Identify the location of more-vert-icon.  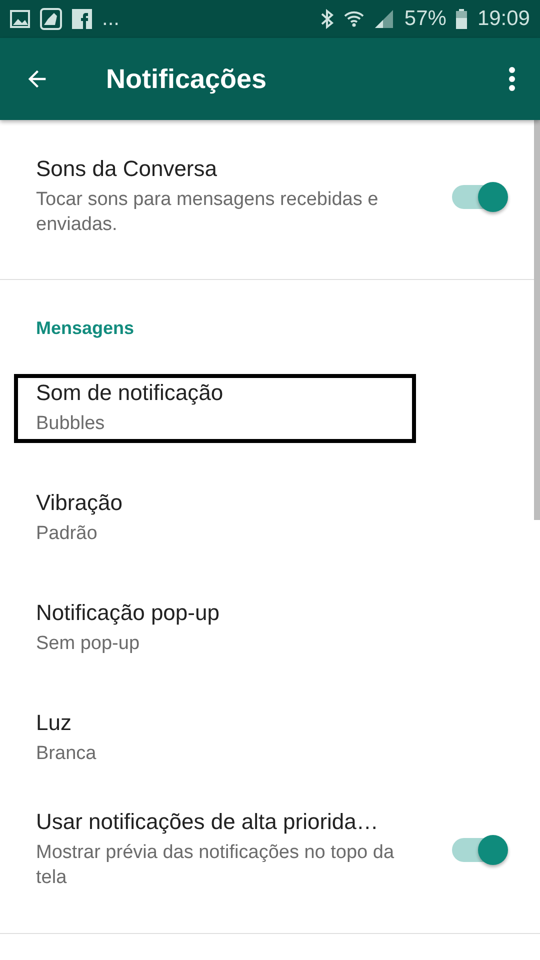
(512, 79).